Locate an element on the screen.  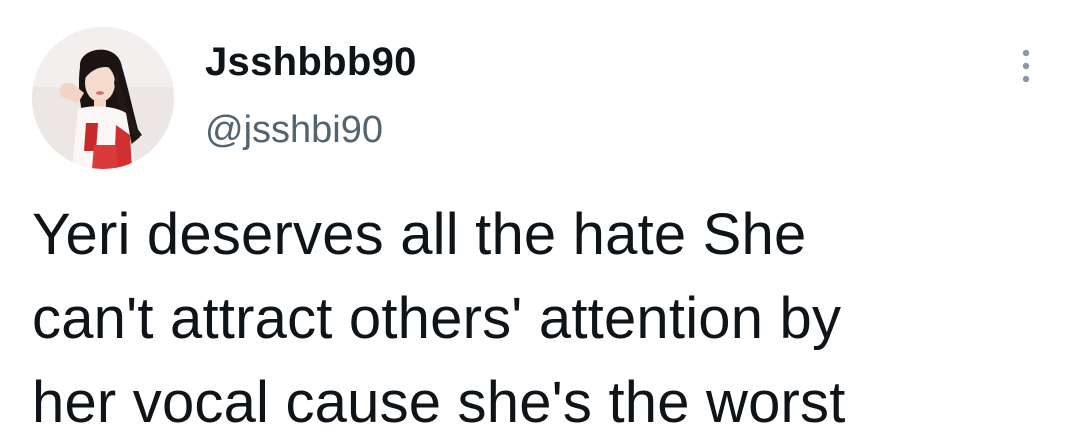
more-vertical-icon is located at coordinates (1026, 66).